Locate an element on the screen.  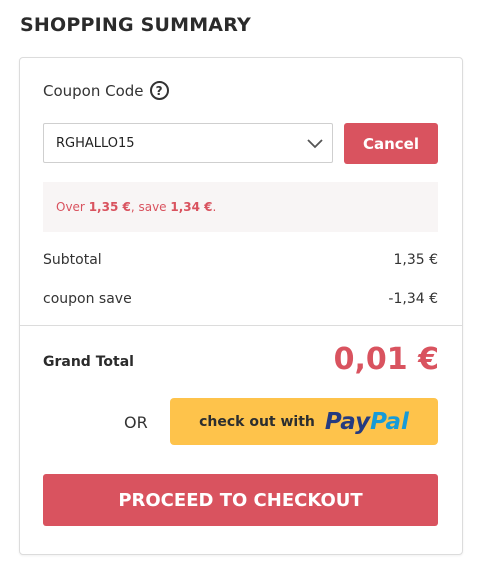
grand-total-value: 0,01 € is located at coordinates (386, 359).